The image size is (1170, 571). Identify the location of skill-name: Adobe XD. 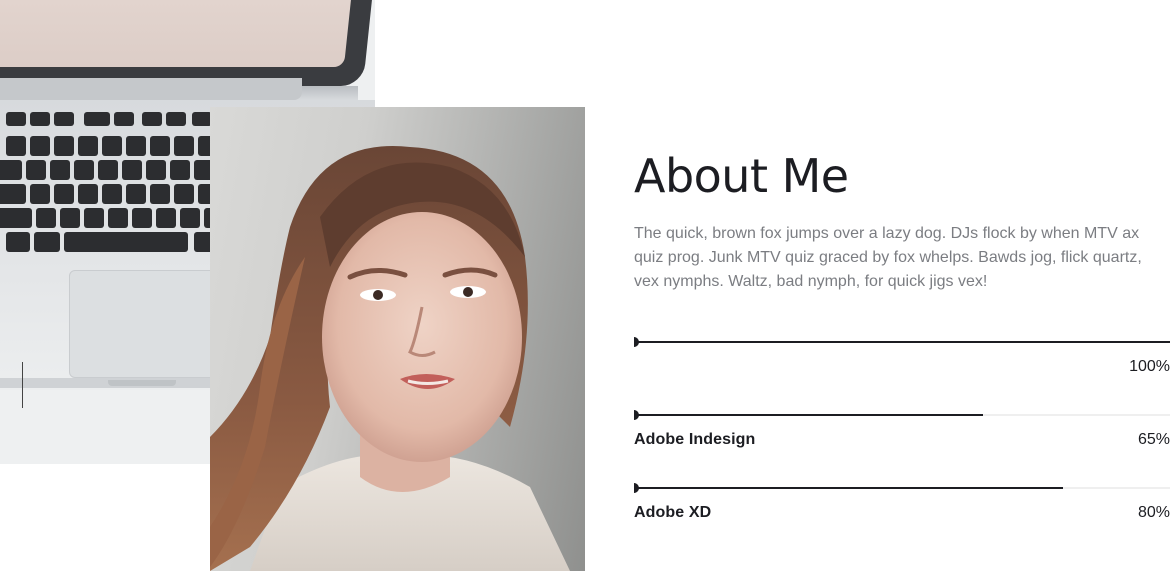
(673, 512).